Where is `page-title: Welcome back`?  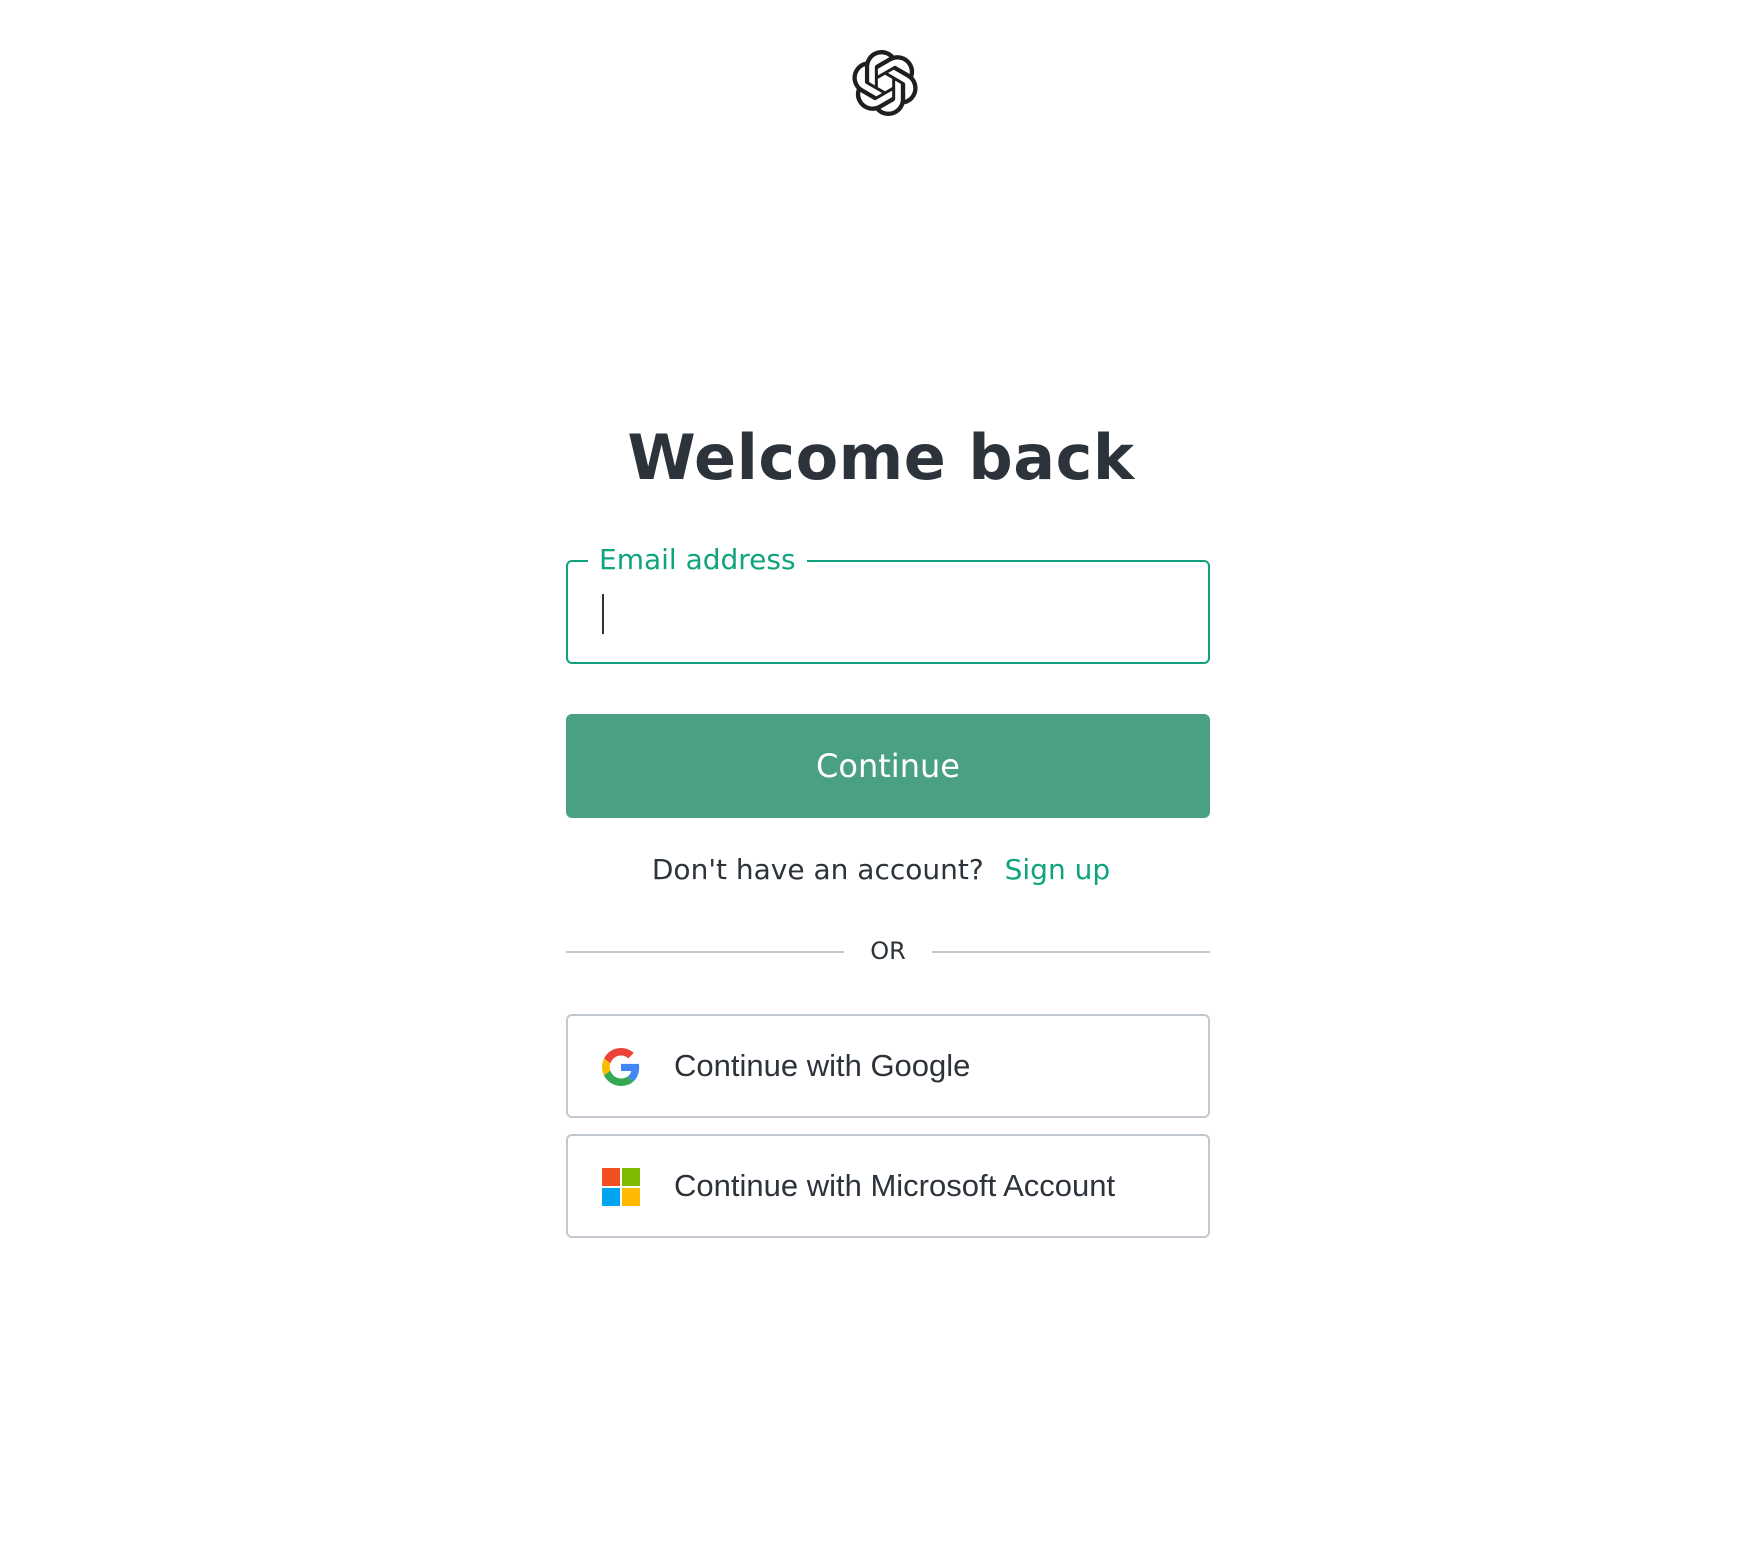
page-title: Welcome back is located at coordinates (881, 457).